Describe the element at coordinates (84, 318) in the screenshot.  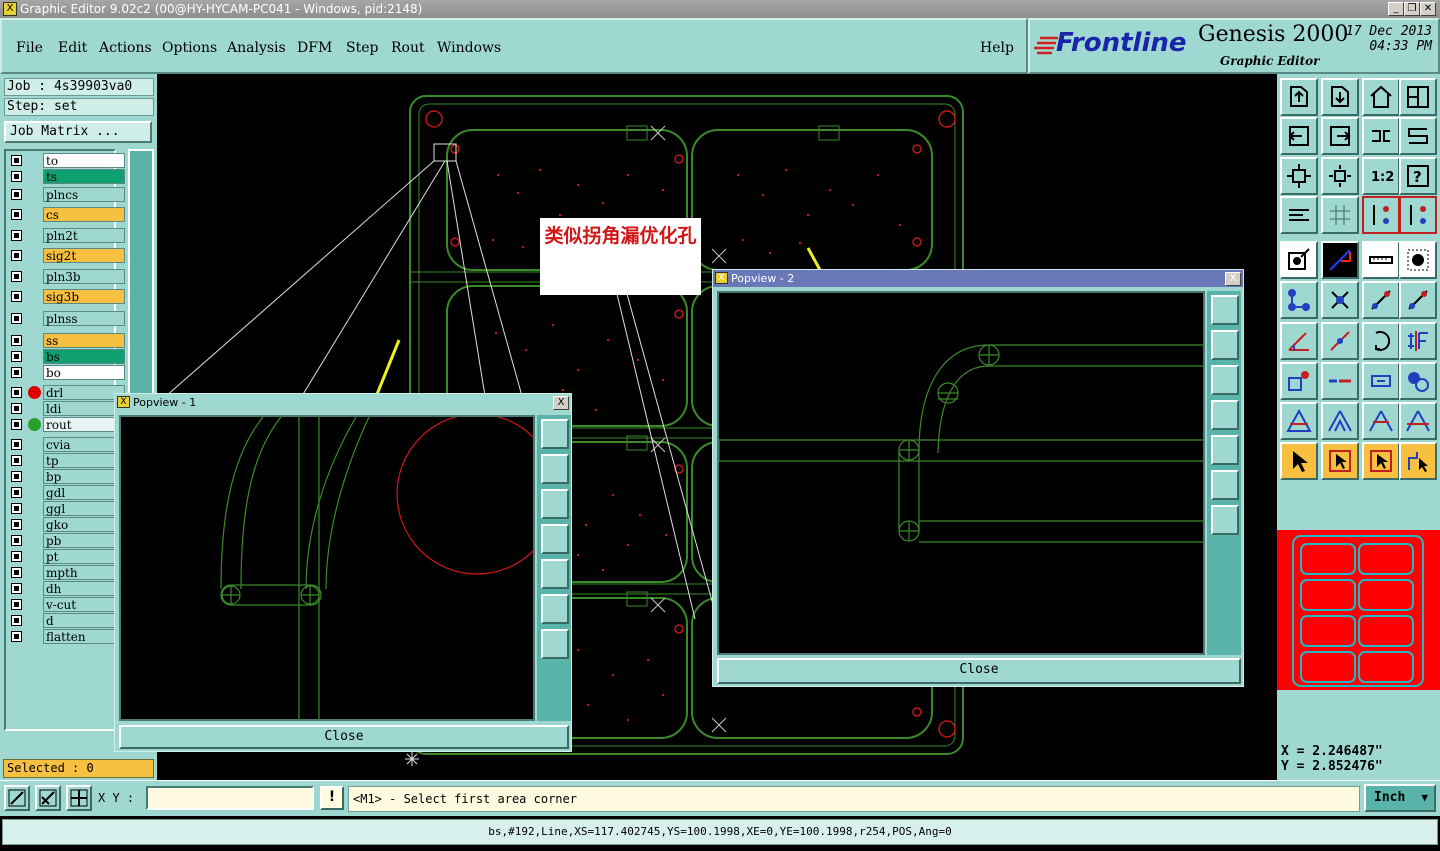
I see `layer-name: plnss` at that location.